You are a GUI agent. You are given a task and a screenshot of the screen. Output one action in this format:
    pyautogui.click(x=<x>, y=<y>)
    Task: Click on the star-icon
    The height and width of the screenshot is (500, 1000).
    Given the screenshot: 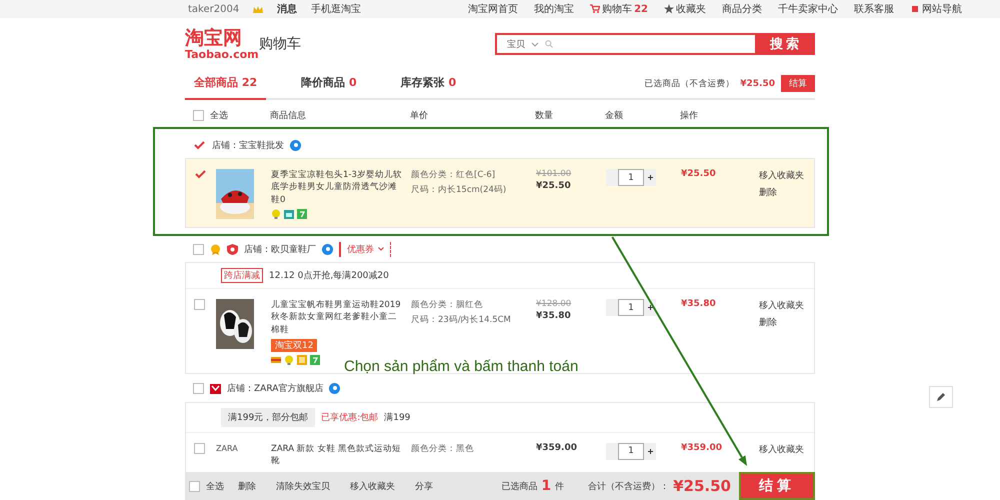 What is the action you would take?
    pyautogui.click(x=669, y=9)
    